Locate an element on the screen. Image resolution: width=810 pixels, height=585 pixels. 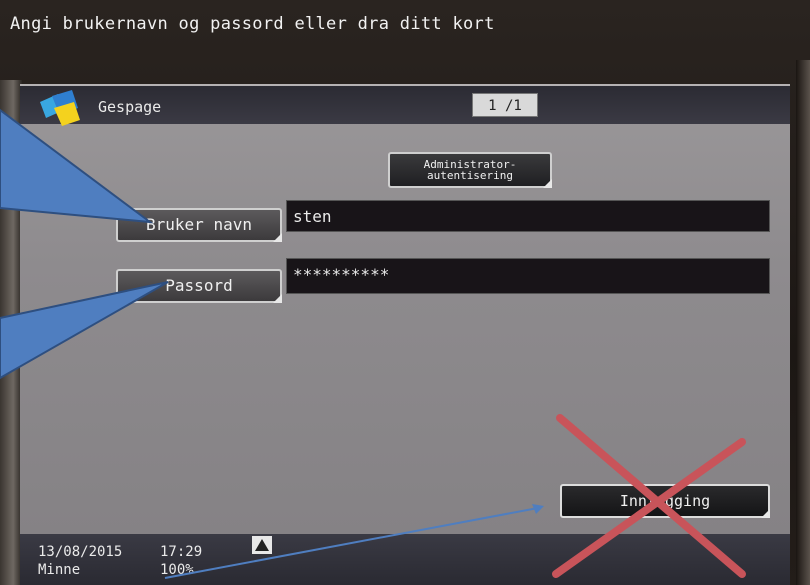
login-button: Innlogging is located at coordinates (665, 501).